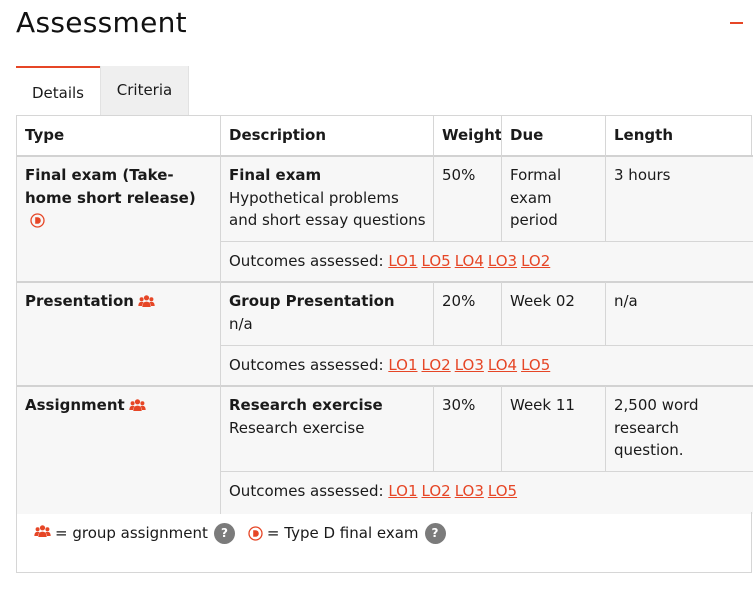 The height and width of the screenshot is (590, 756). I want to click on minus-icon, so click(736, 23).